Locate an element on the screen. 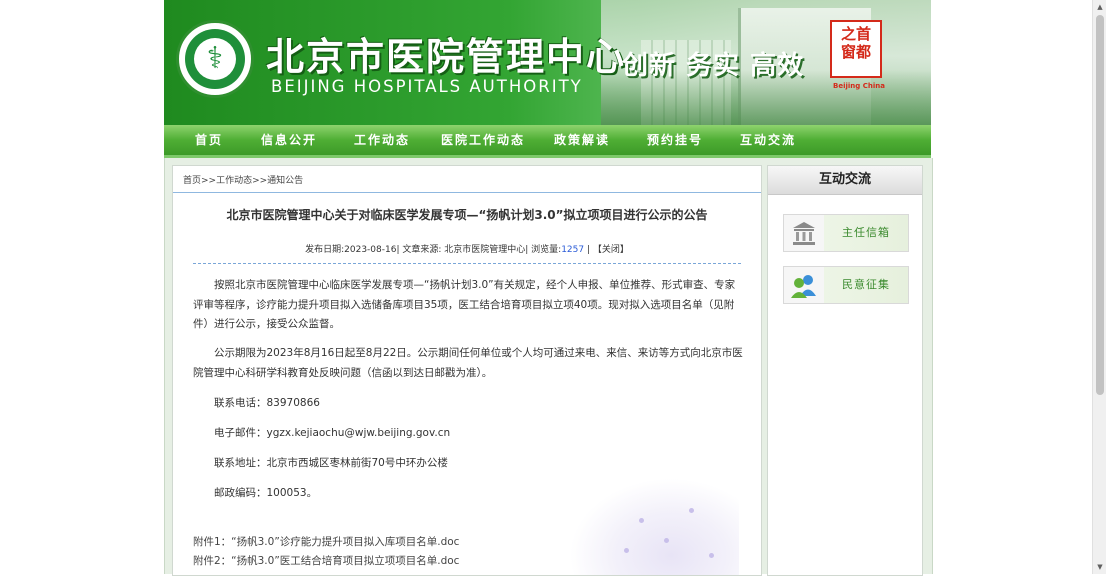  page-scrollbar: ▲ ▼ is located at coordinates (1099, 287).